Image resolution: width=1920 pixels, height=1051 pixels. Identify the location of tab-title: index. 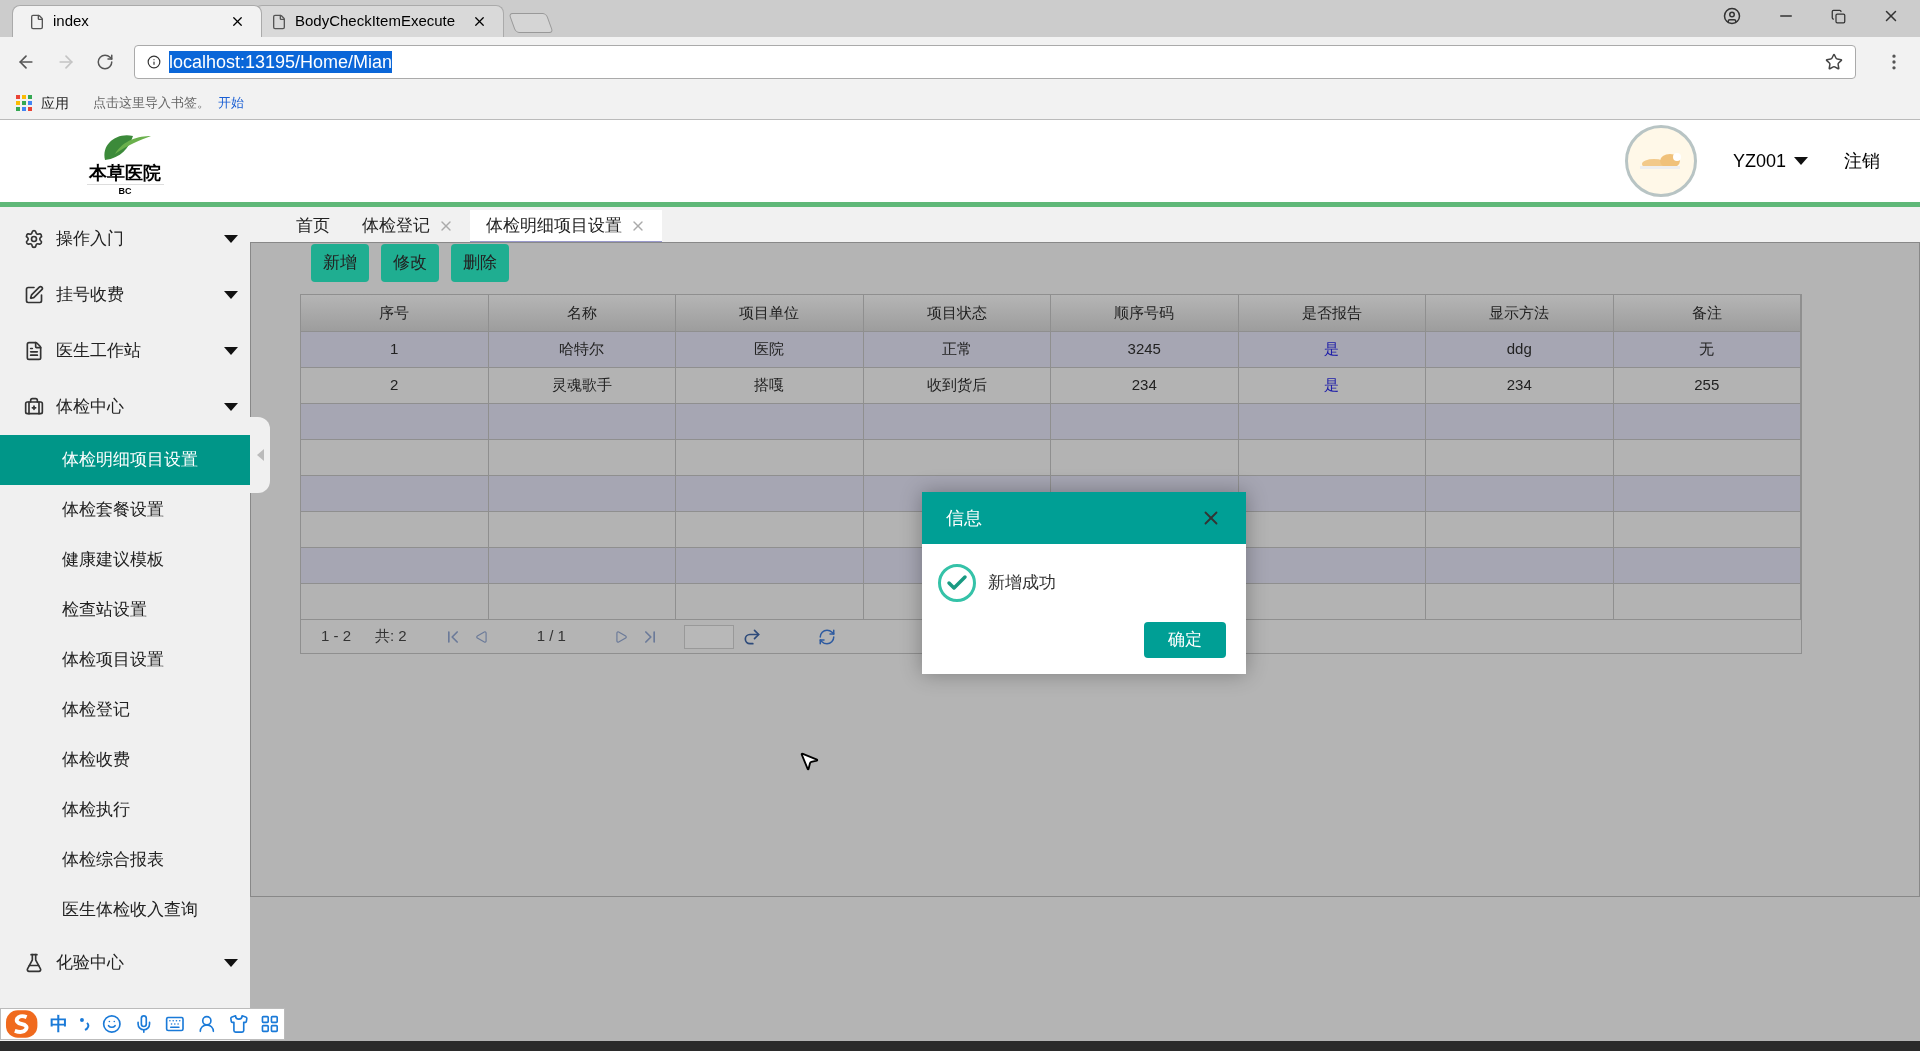
(71, 21).